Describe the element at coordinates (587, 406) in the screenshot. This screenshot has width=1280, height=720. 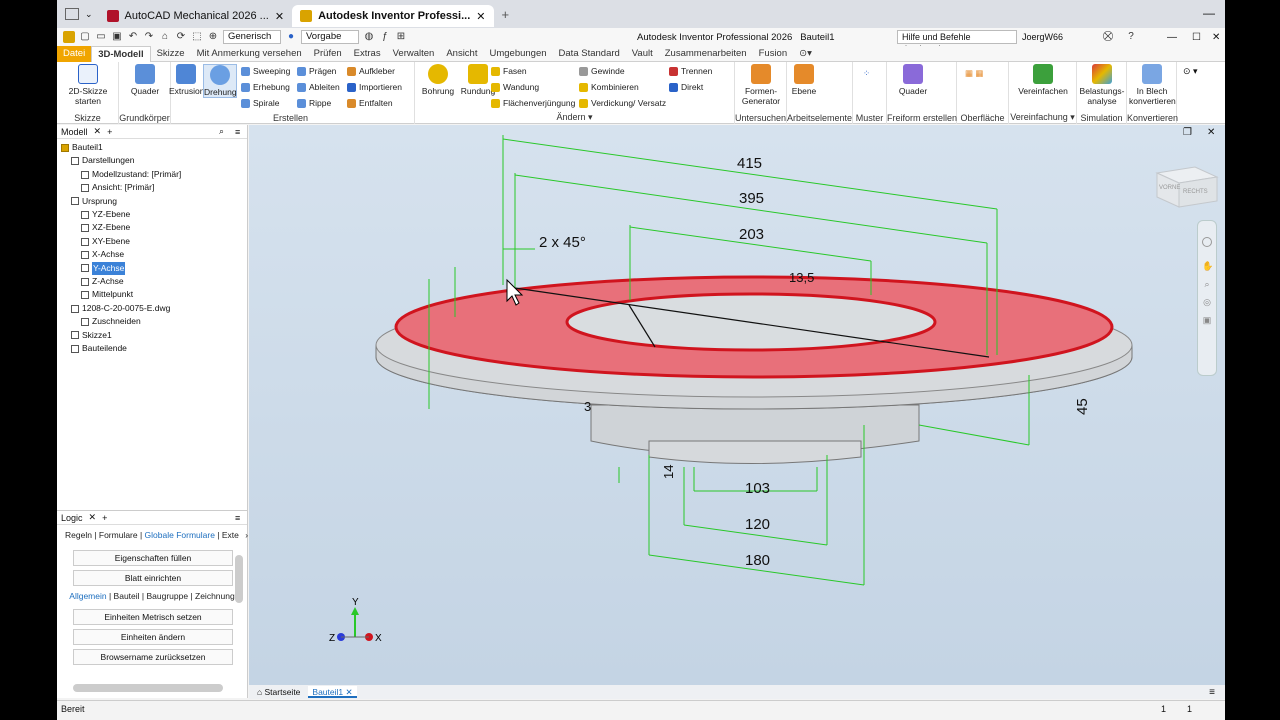
I see `dim-3: 3` at that location.